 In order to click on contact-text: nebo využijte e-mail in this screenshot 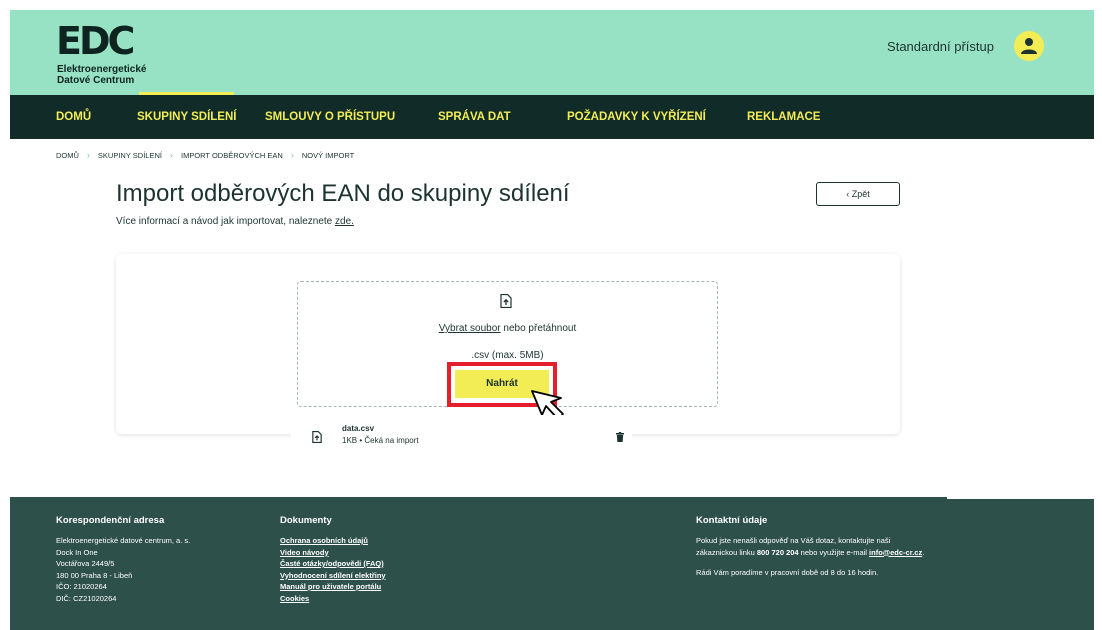, I will do `click(834, 552)`.